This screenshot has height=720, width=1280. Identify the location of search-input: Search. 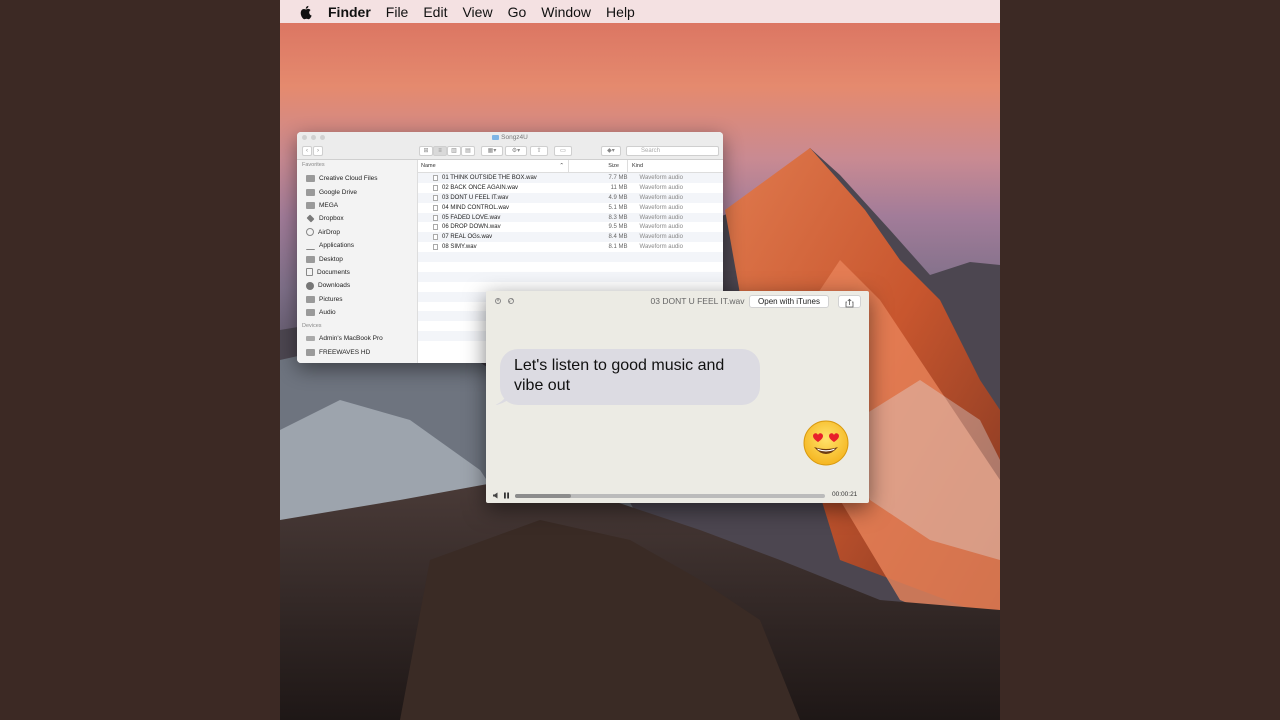
(672, 151).